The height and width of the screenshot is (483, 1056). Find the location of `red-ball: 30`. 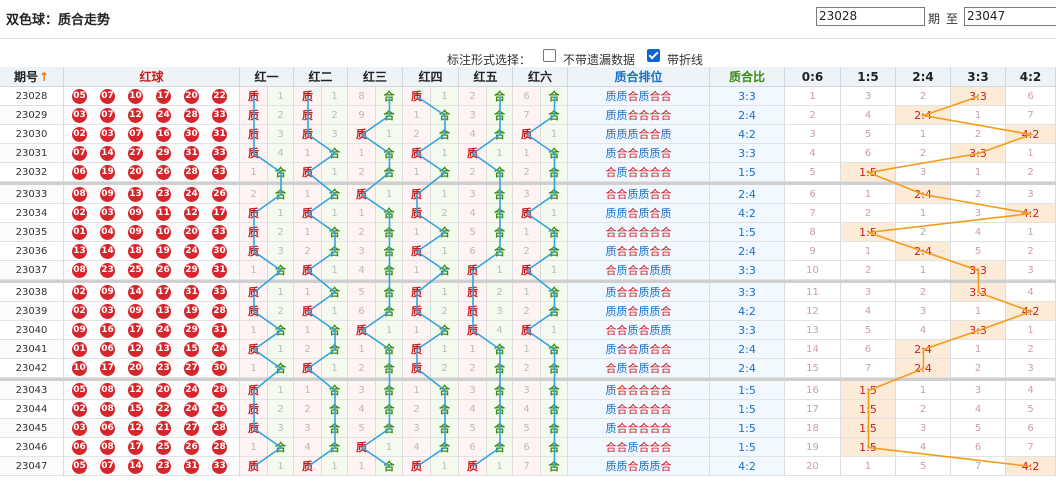

red-ball: 30 is located at coordinates (219, 368).